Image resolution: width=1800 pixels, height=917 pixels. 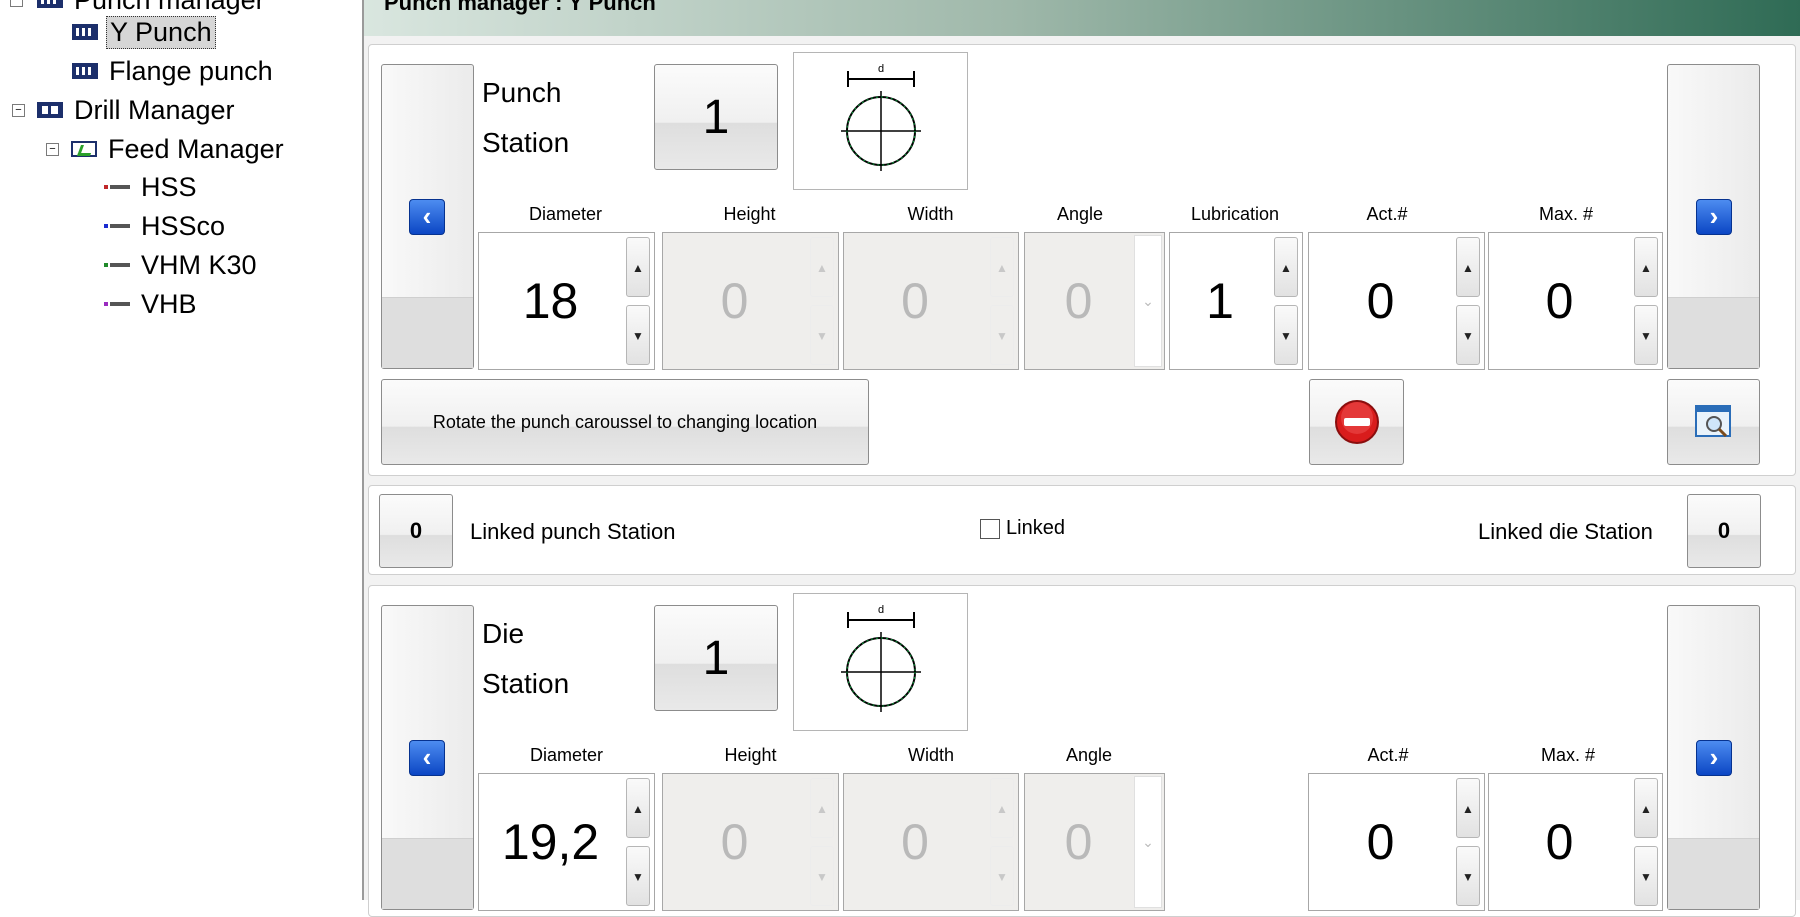 I want to click on feed-icon, so click(x=84, y=149).